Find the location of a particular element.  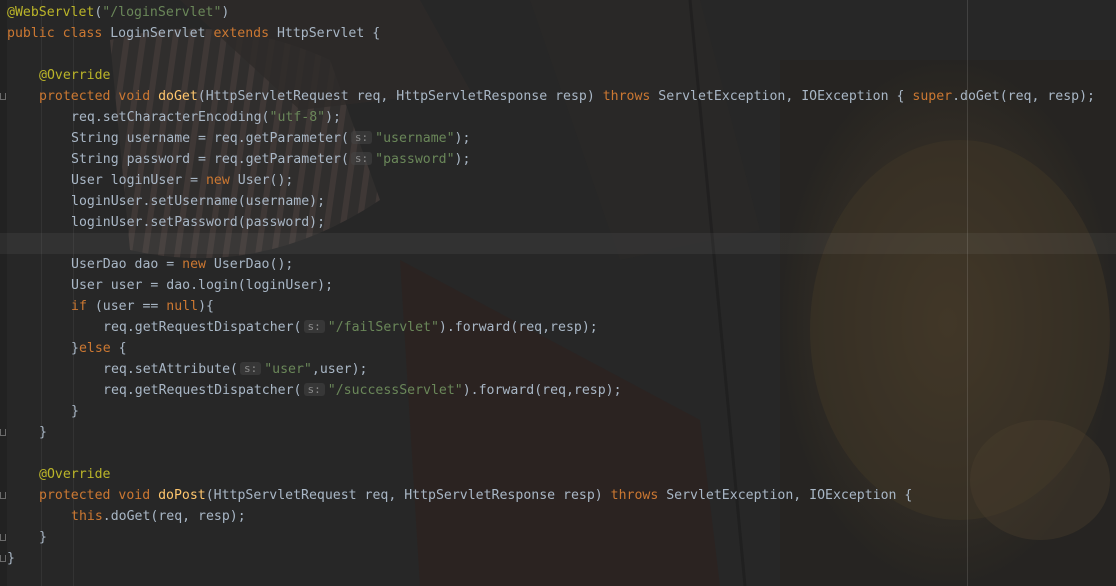

code-line: }else { is located at coordinates (63, 348).